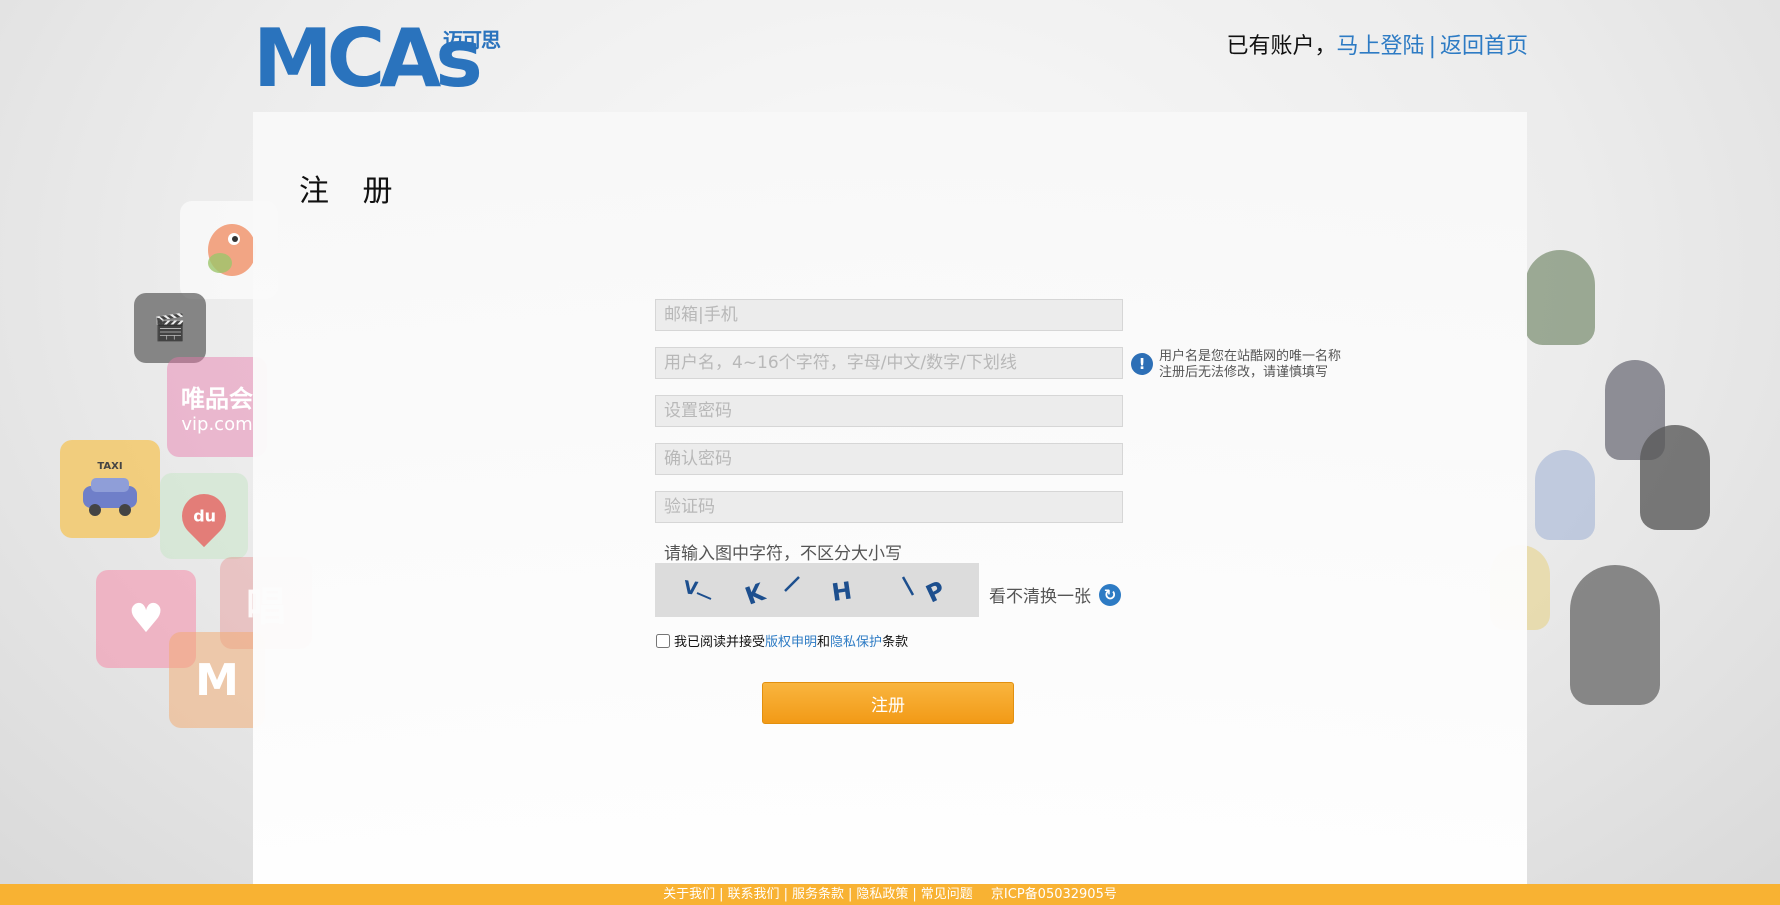 The width and height of the screenshot is (1780, 905). What do you see at coordinates (755, 593) in the screenshot?
I see `captcha-char-2: K` at bounding box center [755, 593].